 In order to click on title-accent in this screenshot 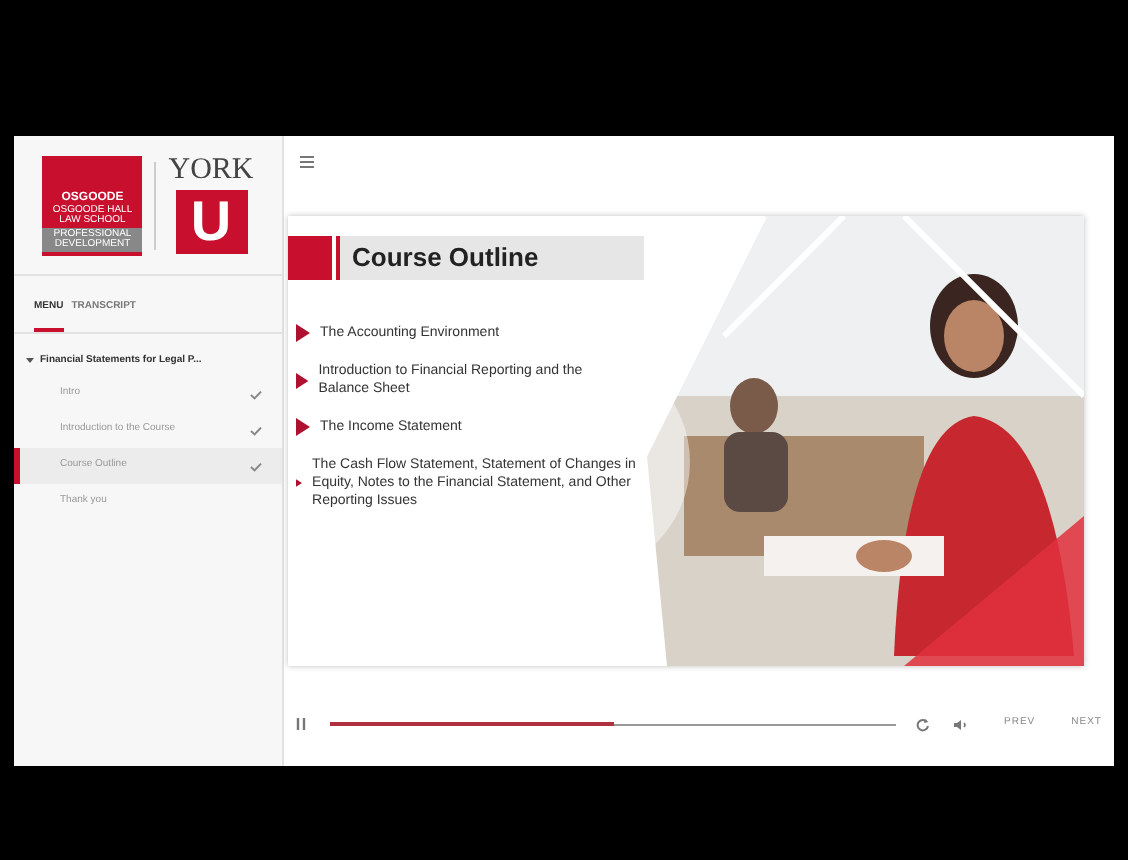, I will do `click(310, 258)`.